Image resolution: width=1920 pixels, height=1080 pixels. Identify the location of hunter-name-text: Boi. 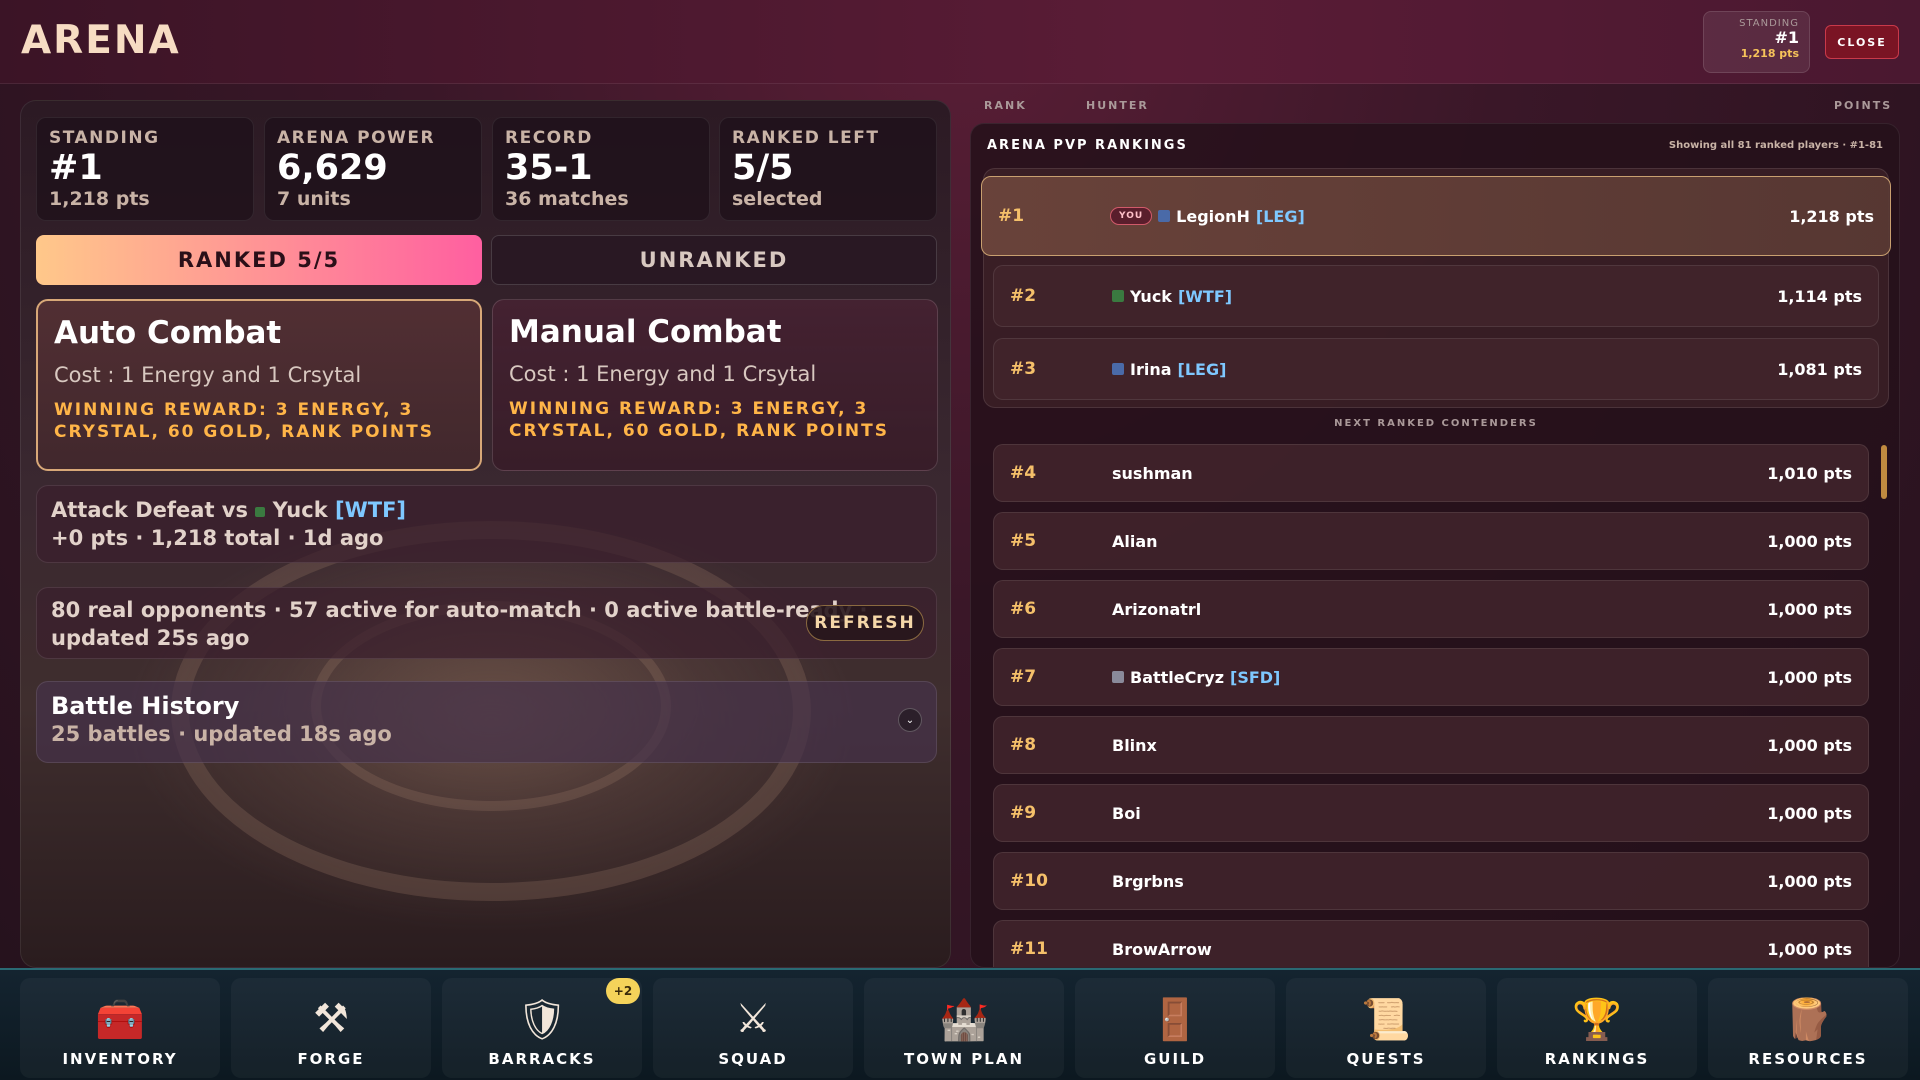
(1126, 813).